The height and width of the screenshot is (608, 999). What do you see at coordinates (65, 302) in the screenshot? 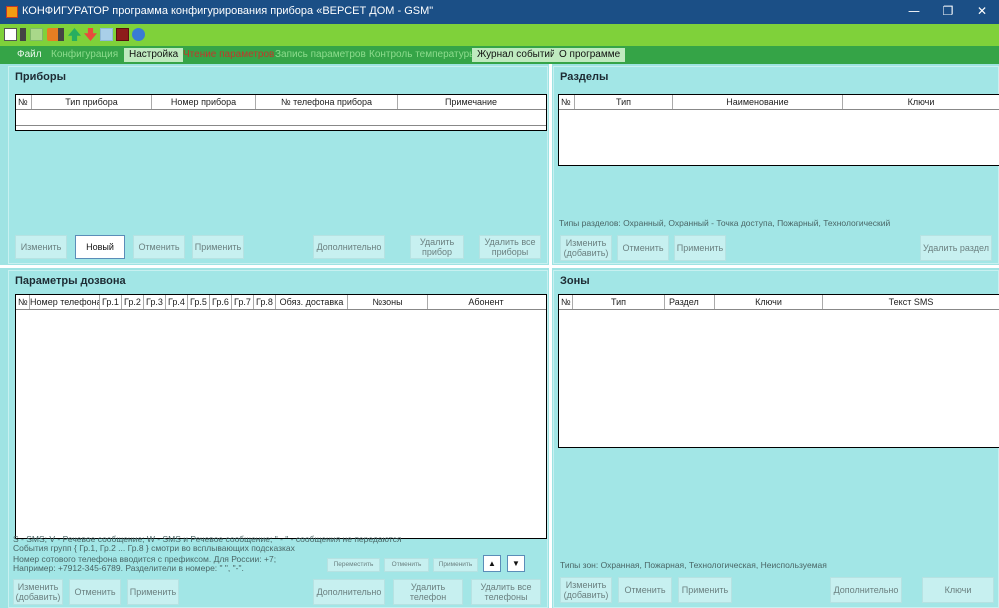
I see `col-phone: Номер телефона` at bounding box center [65, 302].